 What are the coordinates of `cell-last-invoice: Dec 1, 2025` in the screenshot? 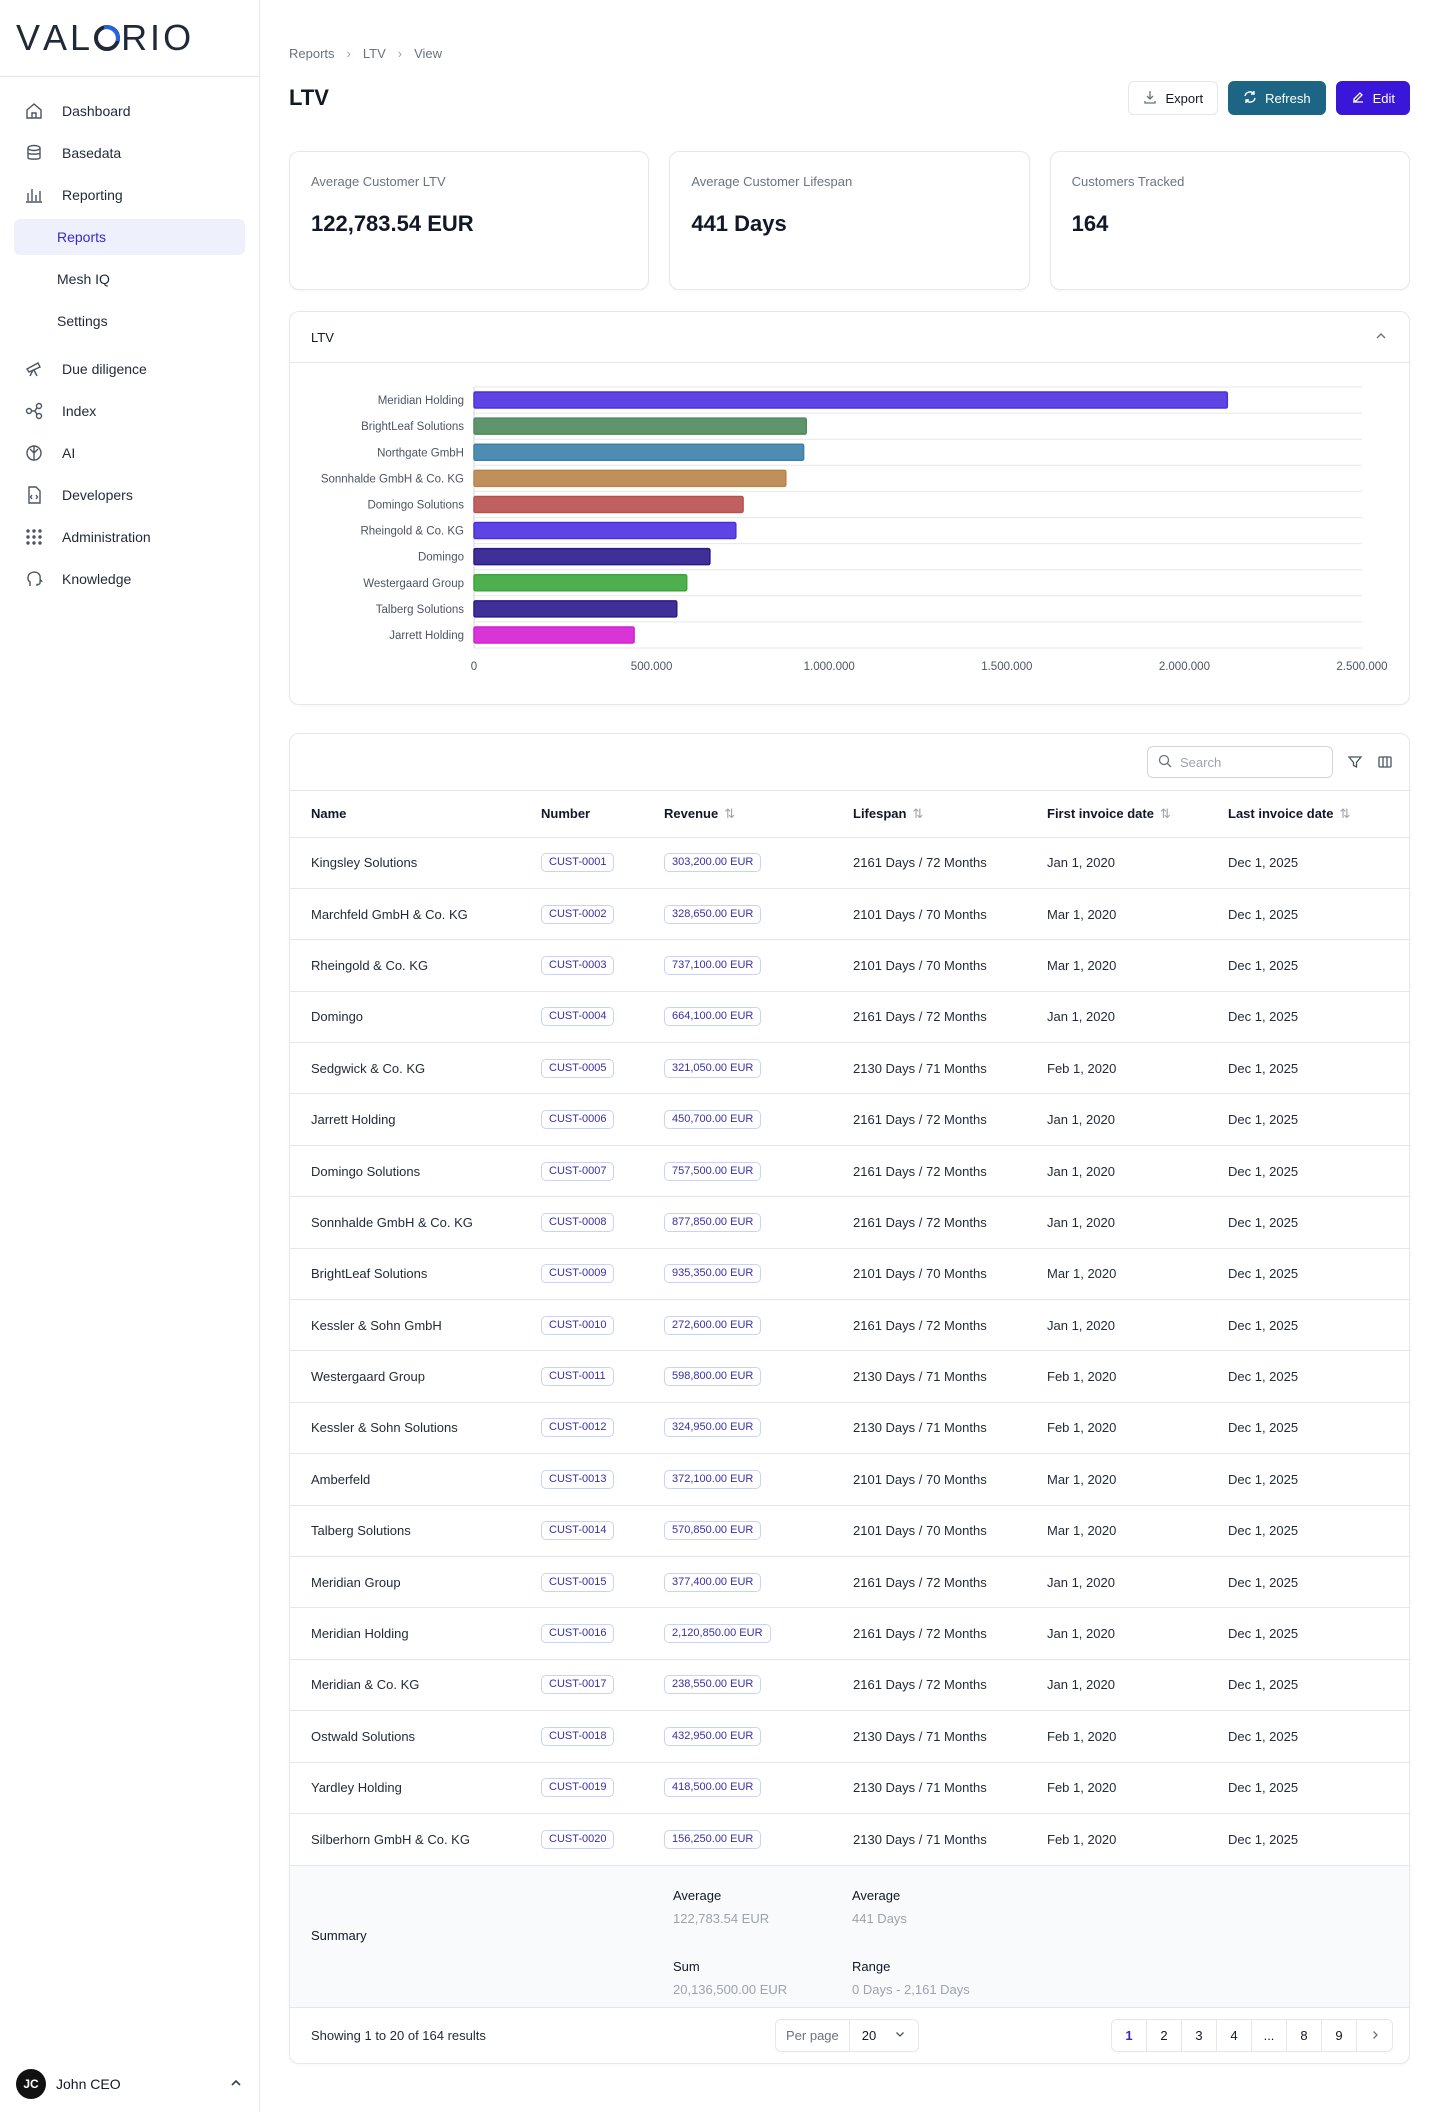 It's located at (1308, 1170).